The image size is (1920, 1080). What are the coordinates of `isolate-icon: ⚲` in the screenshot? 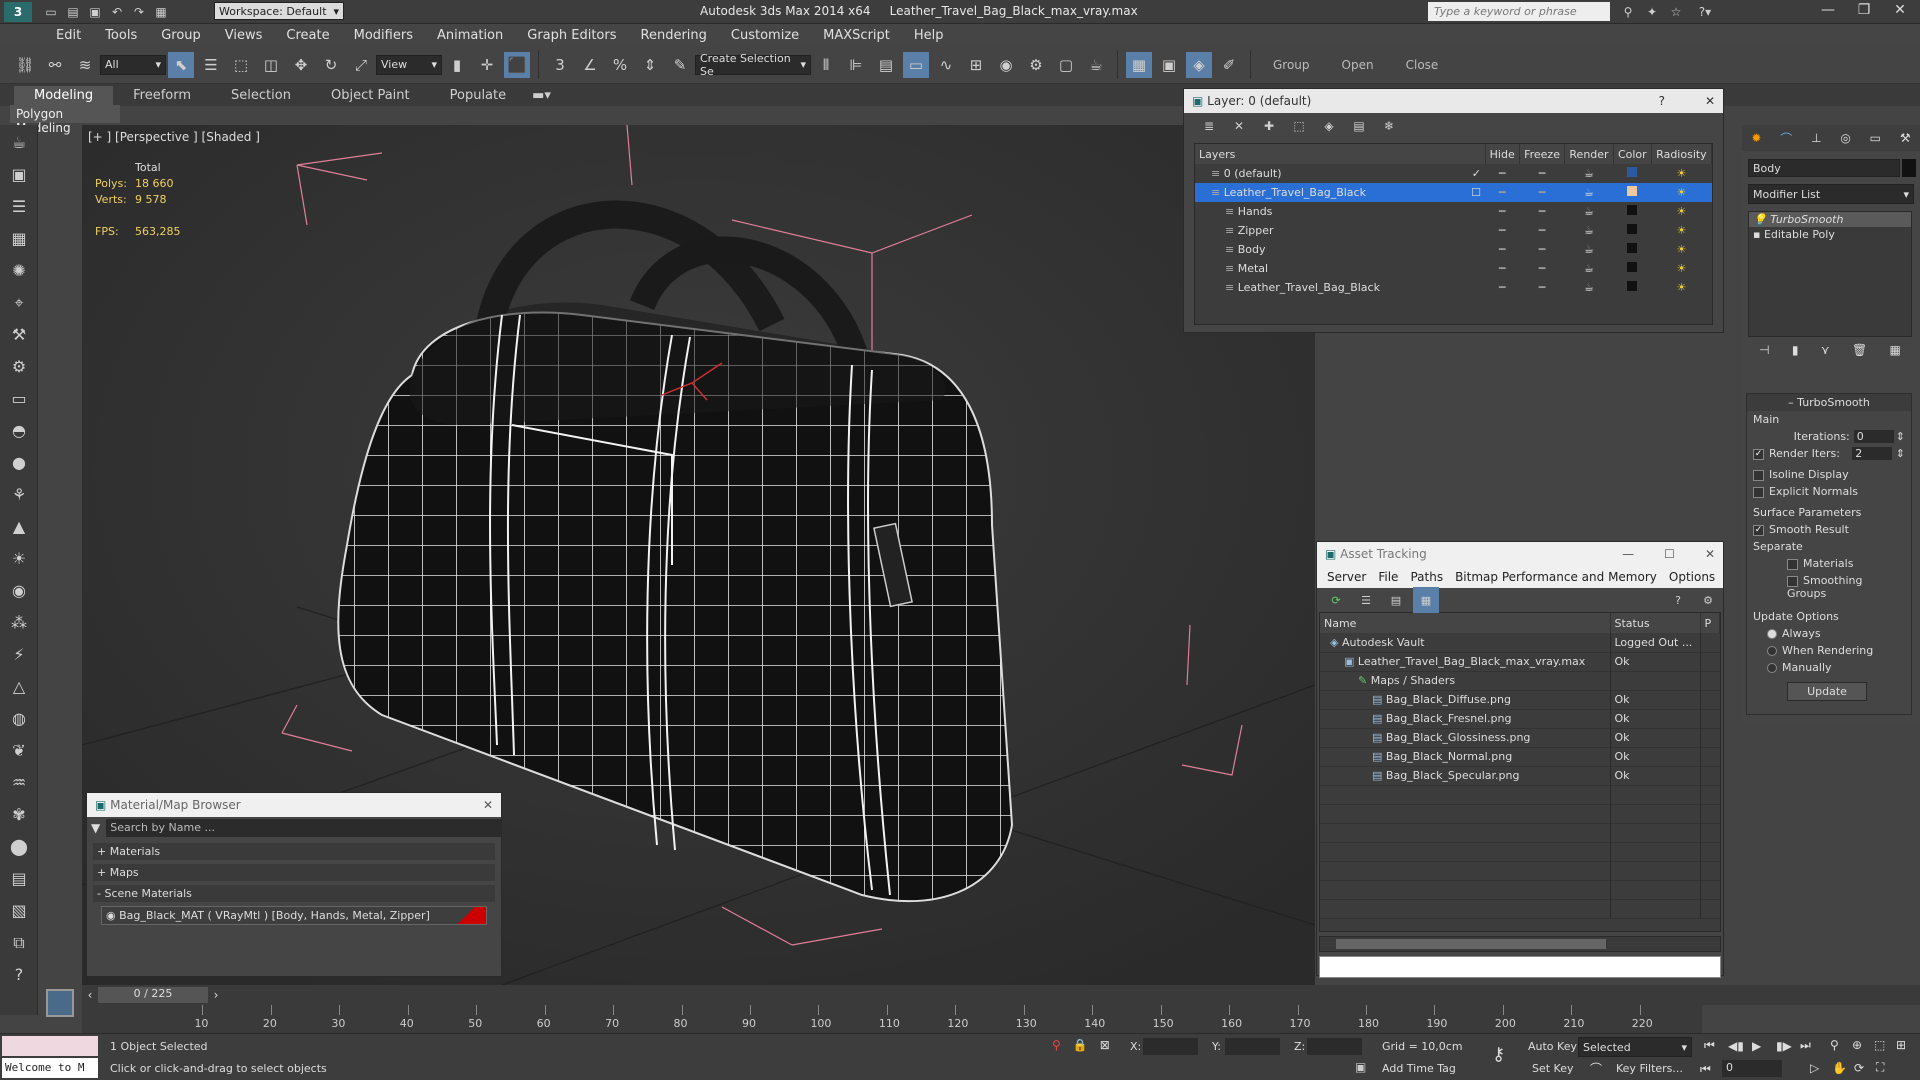 It's located at (1056, 1045).